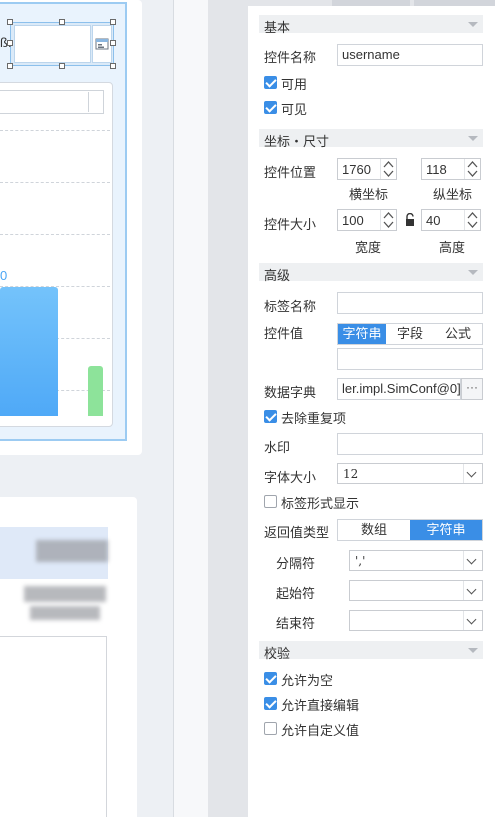 Image resolution: width=495 pixels, height=817 pixels. I want to click on watermark-label: 水印, so click(277, 447).